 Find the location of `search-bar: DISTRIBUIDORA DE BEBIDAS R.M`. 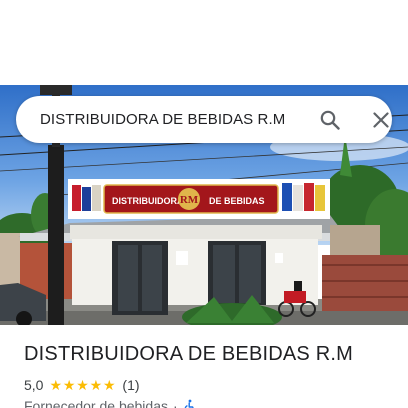

search-bar: DISTRIBUIDORA DE BEBIDAS R.M is located at coordinates (204, 119).